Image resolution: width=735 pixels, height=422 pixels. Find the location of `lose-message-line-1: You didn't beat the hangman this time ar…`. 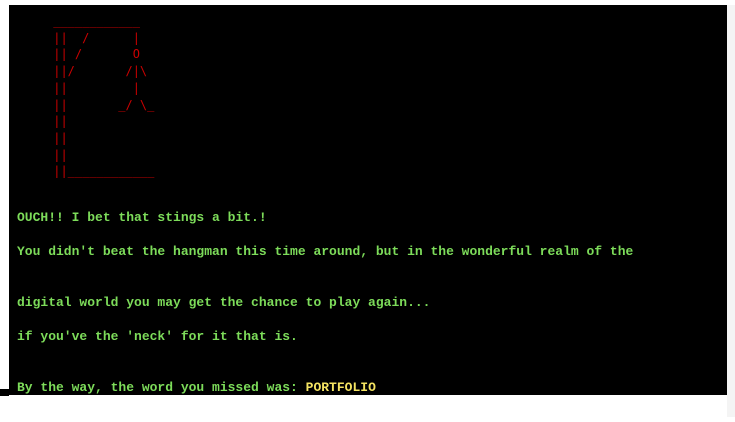

lose-message-line-1: You didn't beat the hangman this time ar… is located at coordinates (325, 251).